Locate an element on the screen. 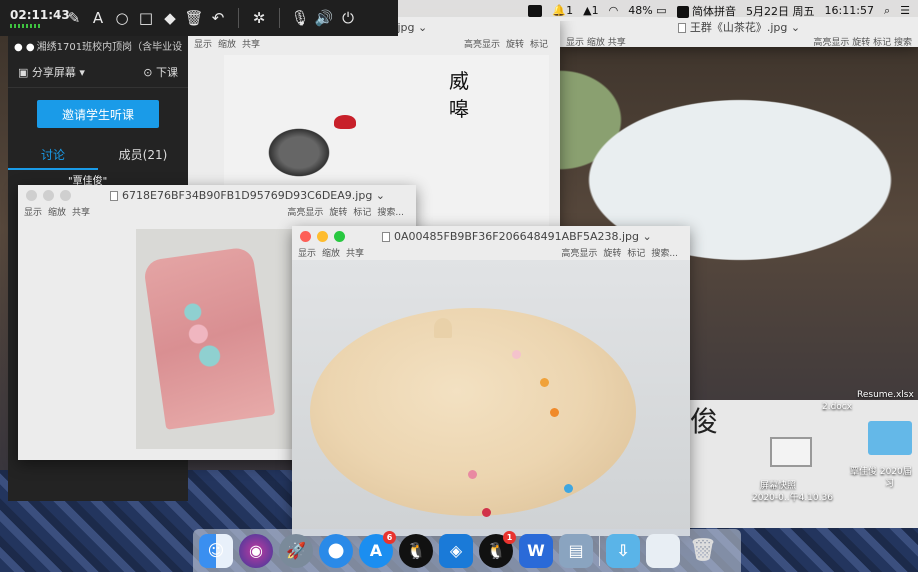  wifi-icon: ◠ is located at coordinates (614, 10).